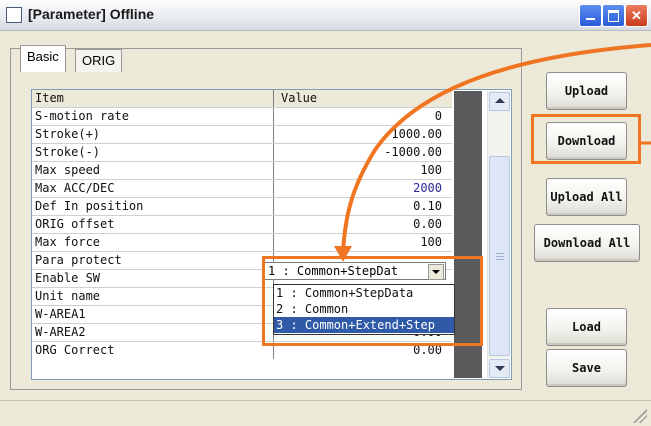 The width and height of the screenshot is (651, 426). I want to click on table-row: Stroke(+) 1000.00, so click(242, 134).